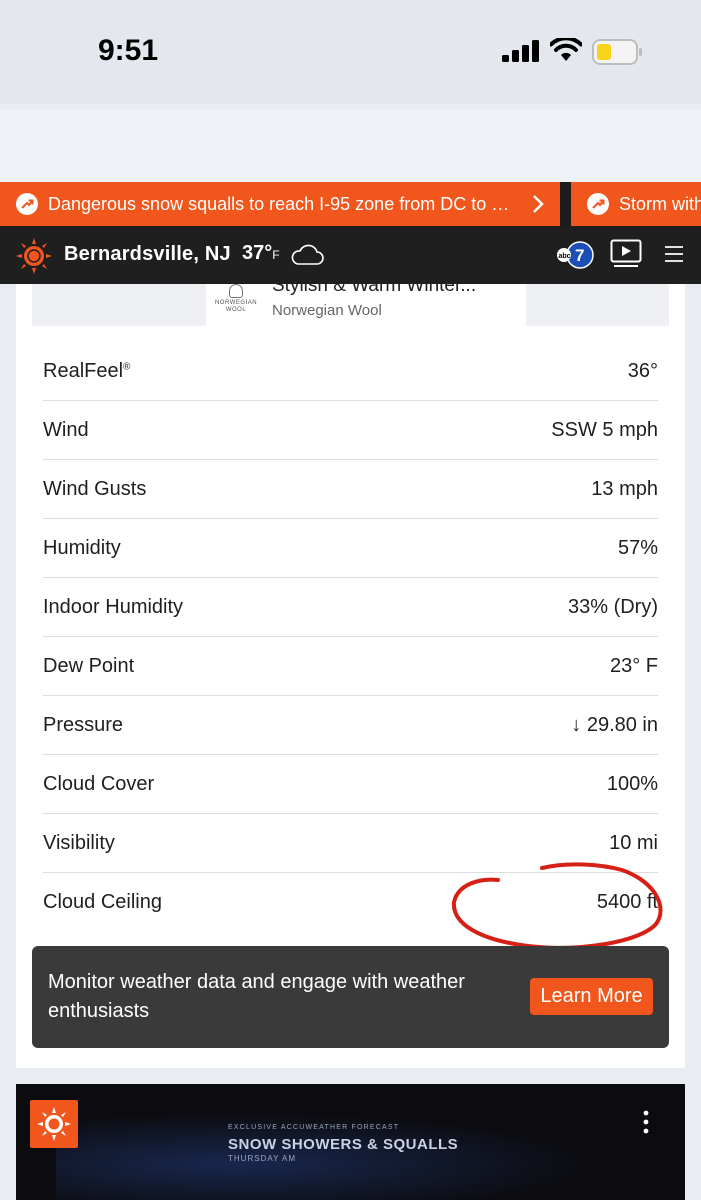 This screenshot has height=1200, width=701. Describe the element at coordinates (34, 256) in the screenshot. I see `sun-logo-icon` at that location.